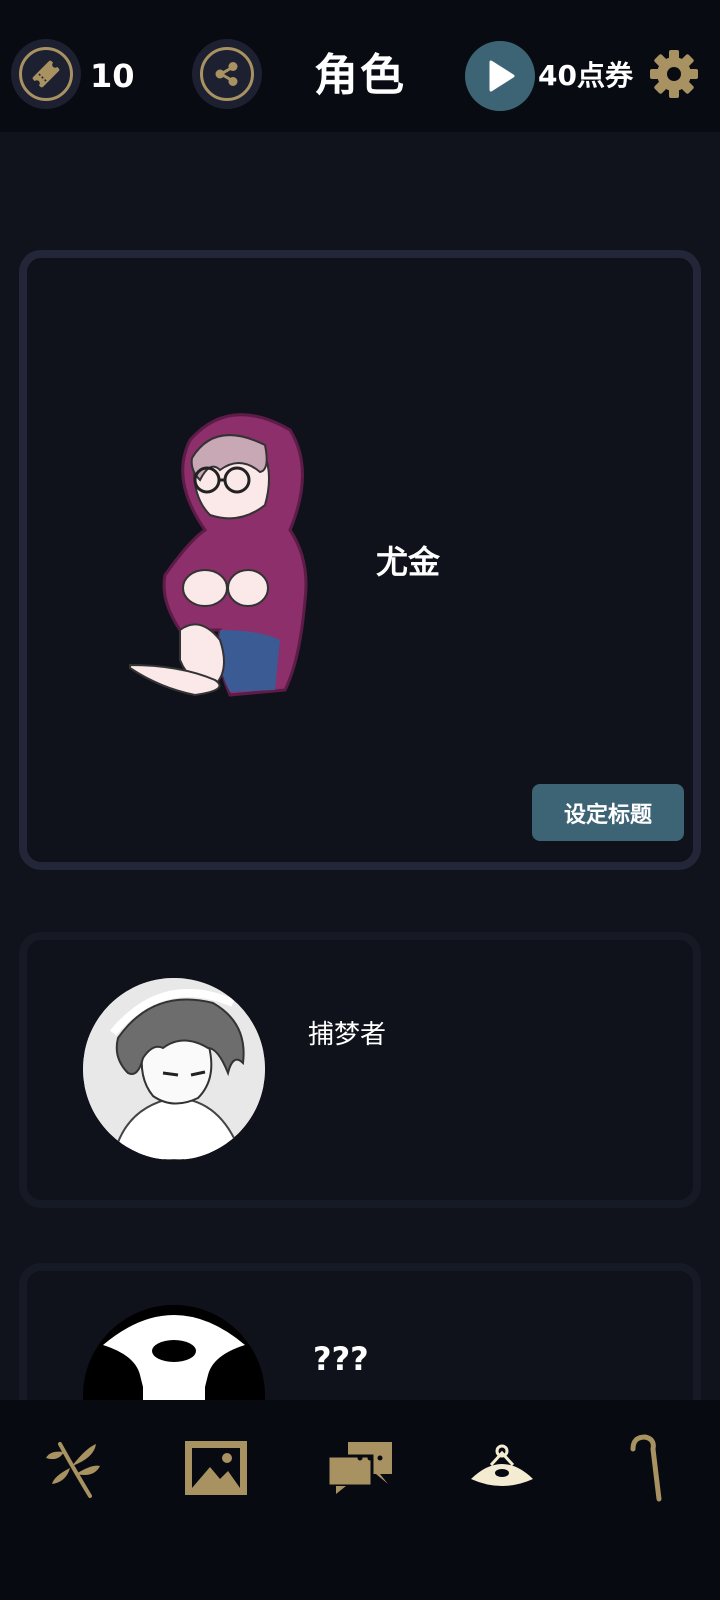 The image size is (720, 1600). I want to click on play-button, so click(500, 76).